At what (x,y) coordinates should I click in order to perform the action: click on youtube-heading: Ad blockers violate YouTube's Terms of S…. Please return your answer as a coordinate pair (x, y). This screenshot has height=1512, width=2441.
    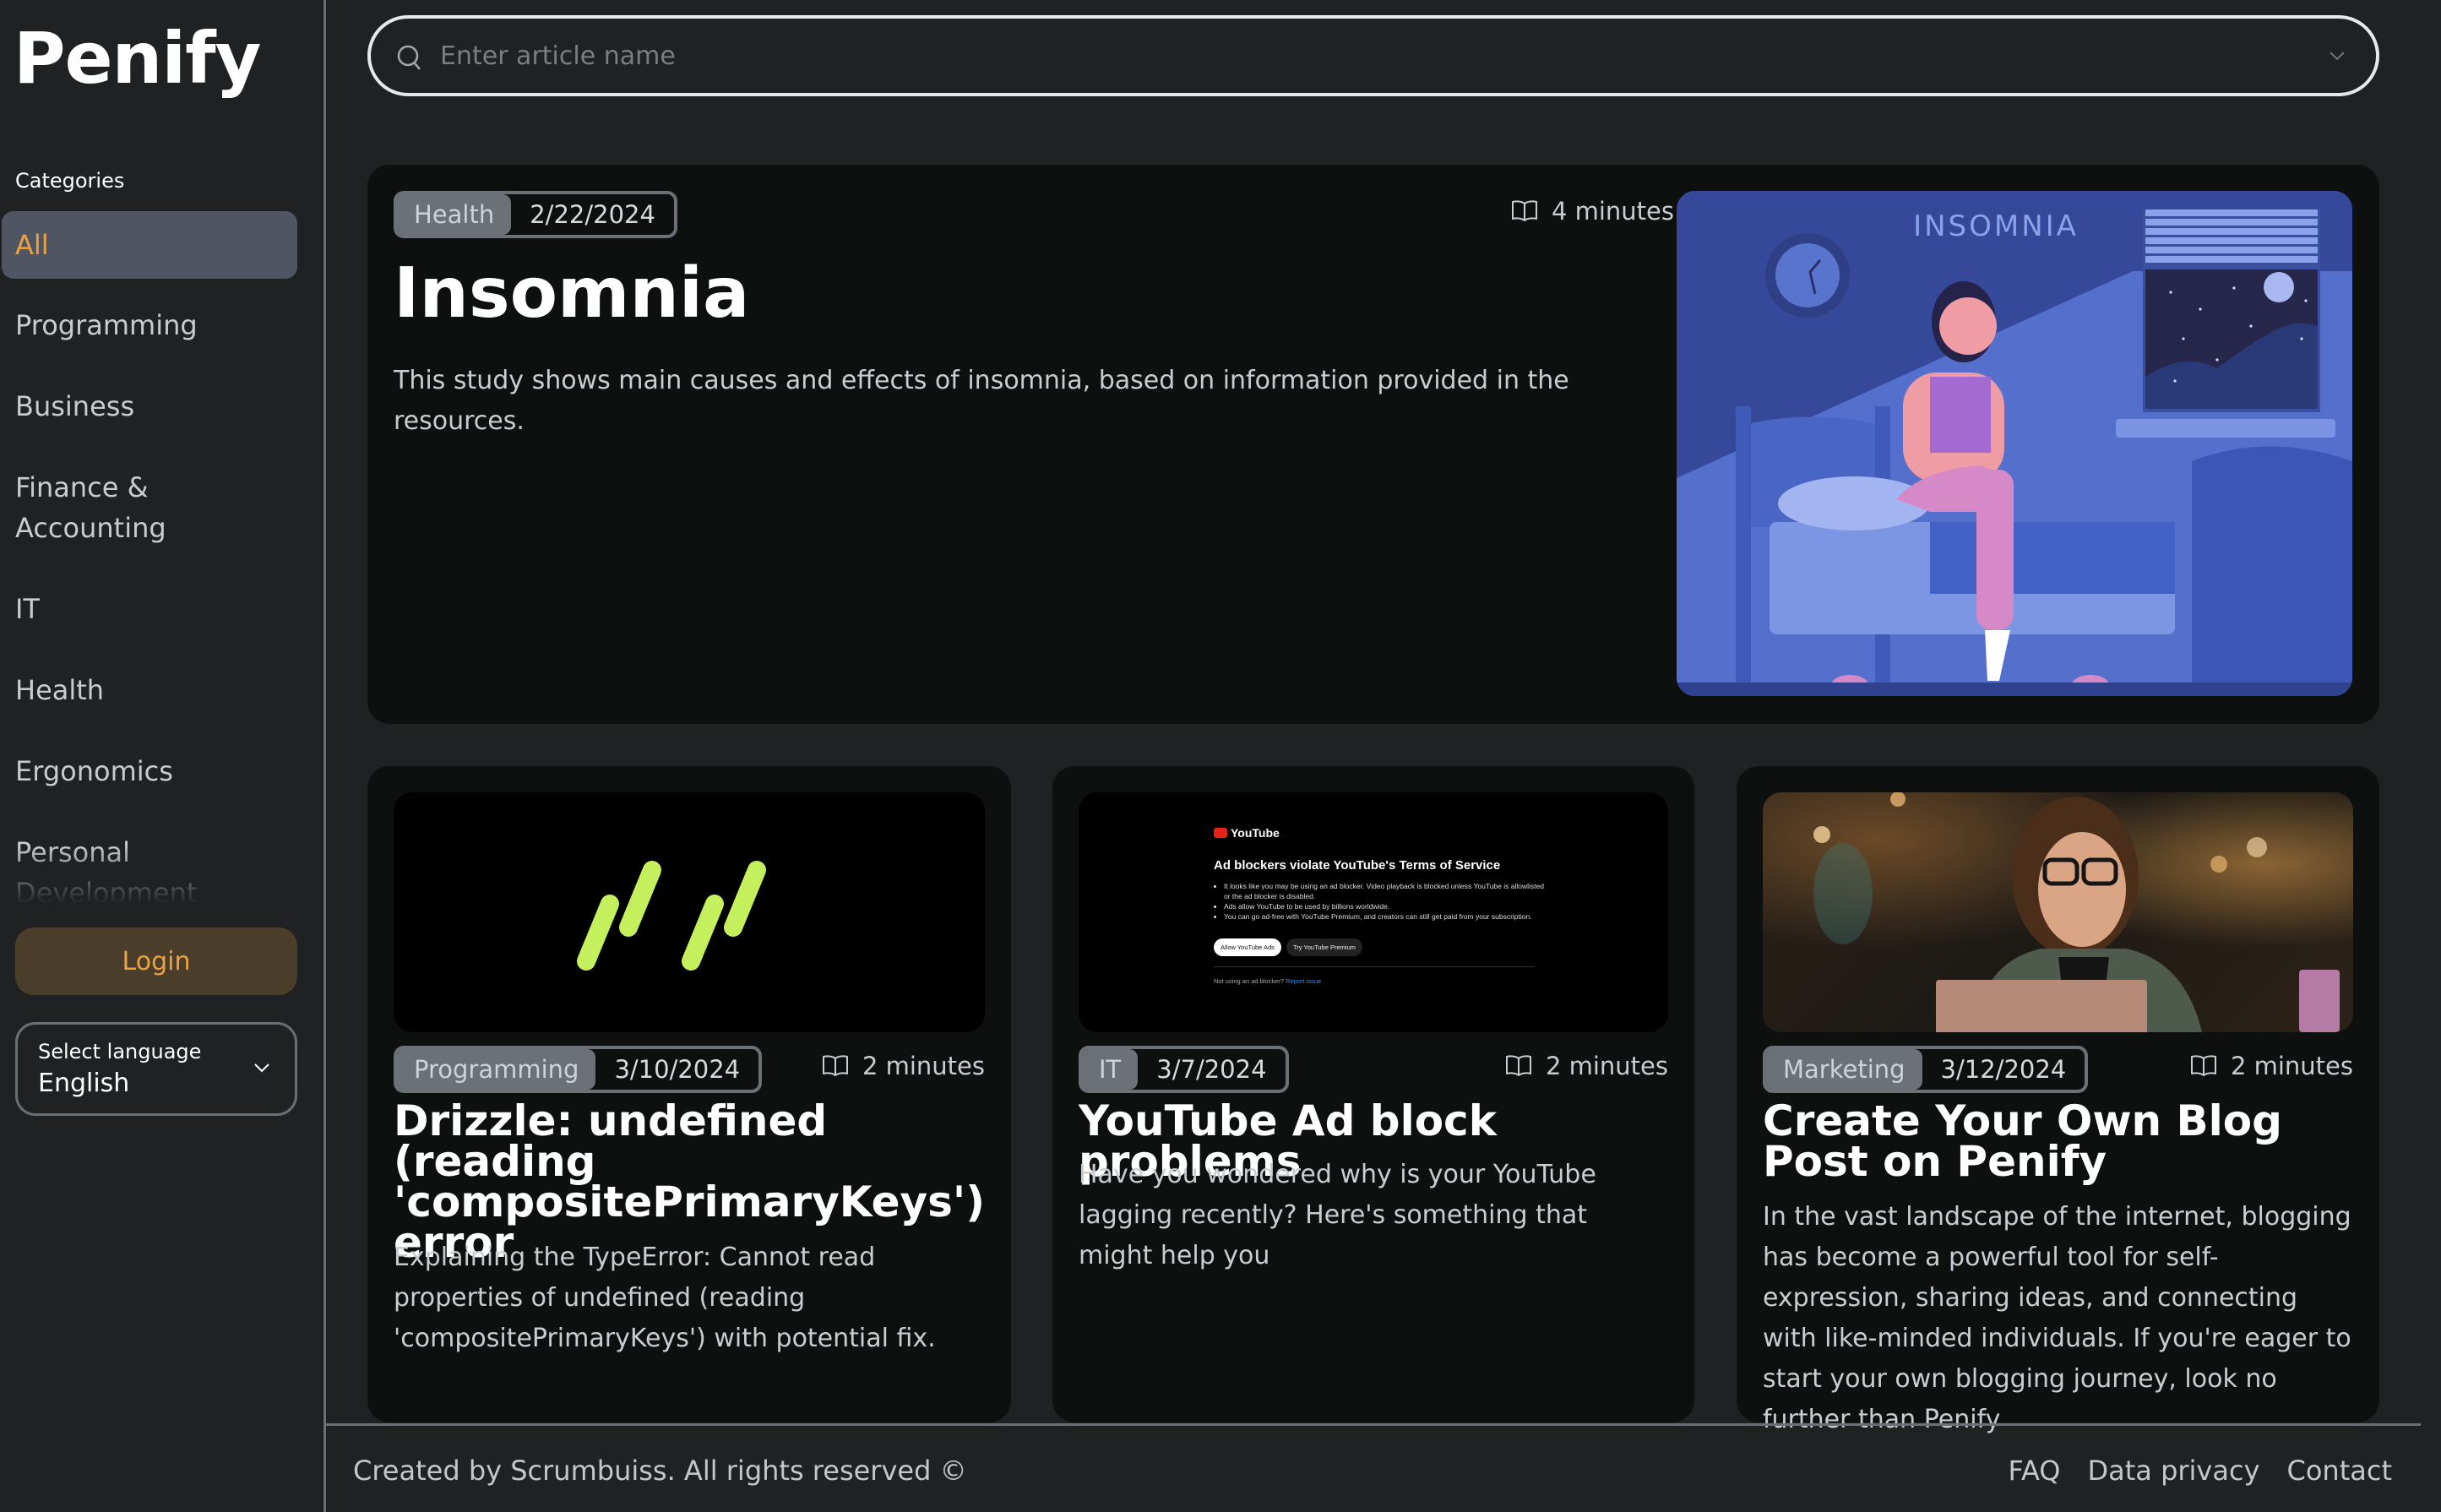
    Looking at the image, I should click on (1357, 866).